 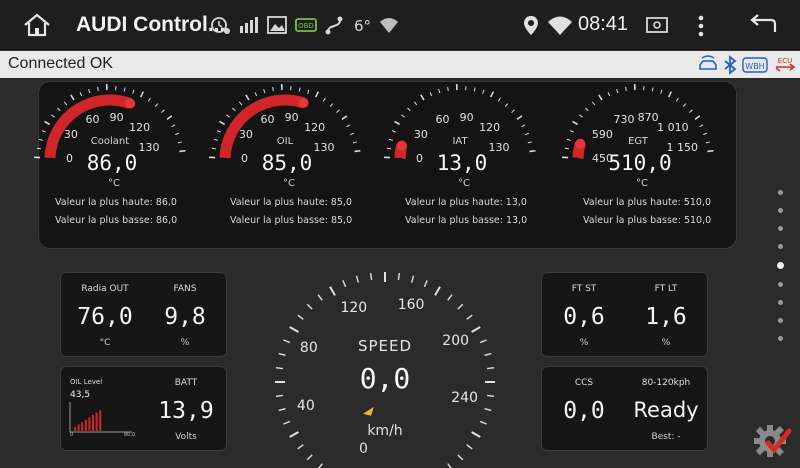 I want to click on ft-st-value: 0,6, so click(x=584, y=317).